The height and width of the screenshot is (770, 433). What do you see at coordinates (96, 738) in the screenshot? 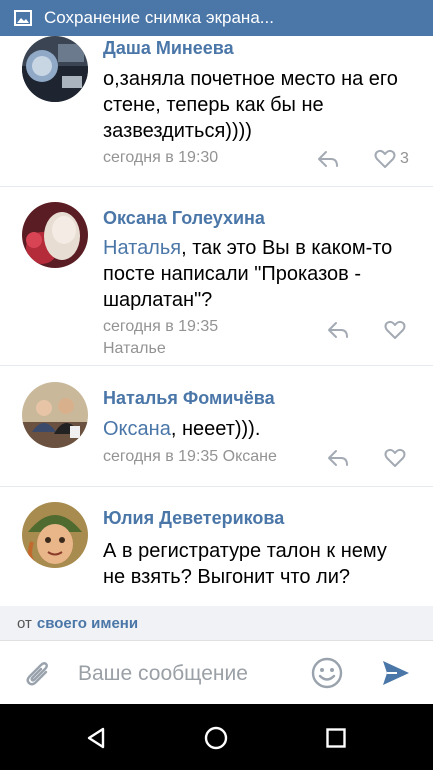
I see `back-icon` at bounding box center [96, 738].